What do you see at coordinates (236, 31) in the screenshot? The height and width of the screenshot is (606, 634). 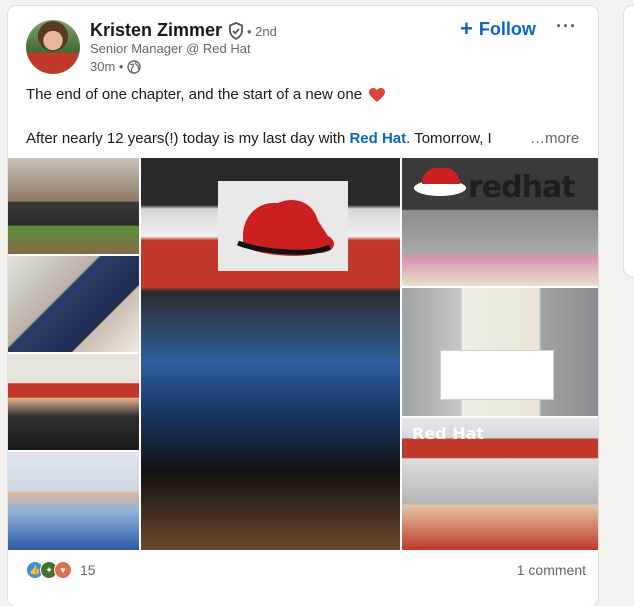 I see `verified-shield-icon` at bounding box center [236, 31].